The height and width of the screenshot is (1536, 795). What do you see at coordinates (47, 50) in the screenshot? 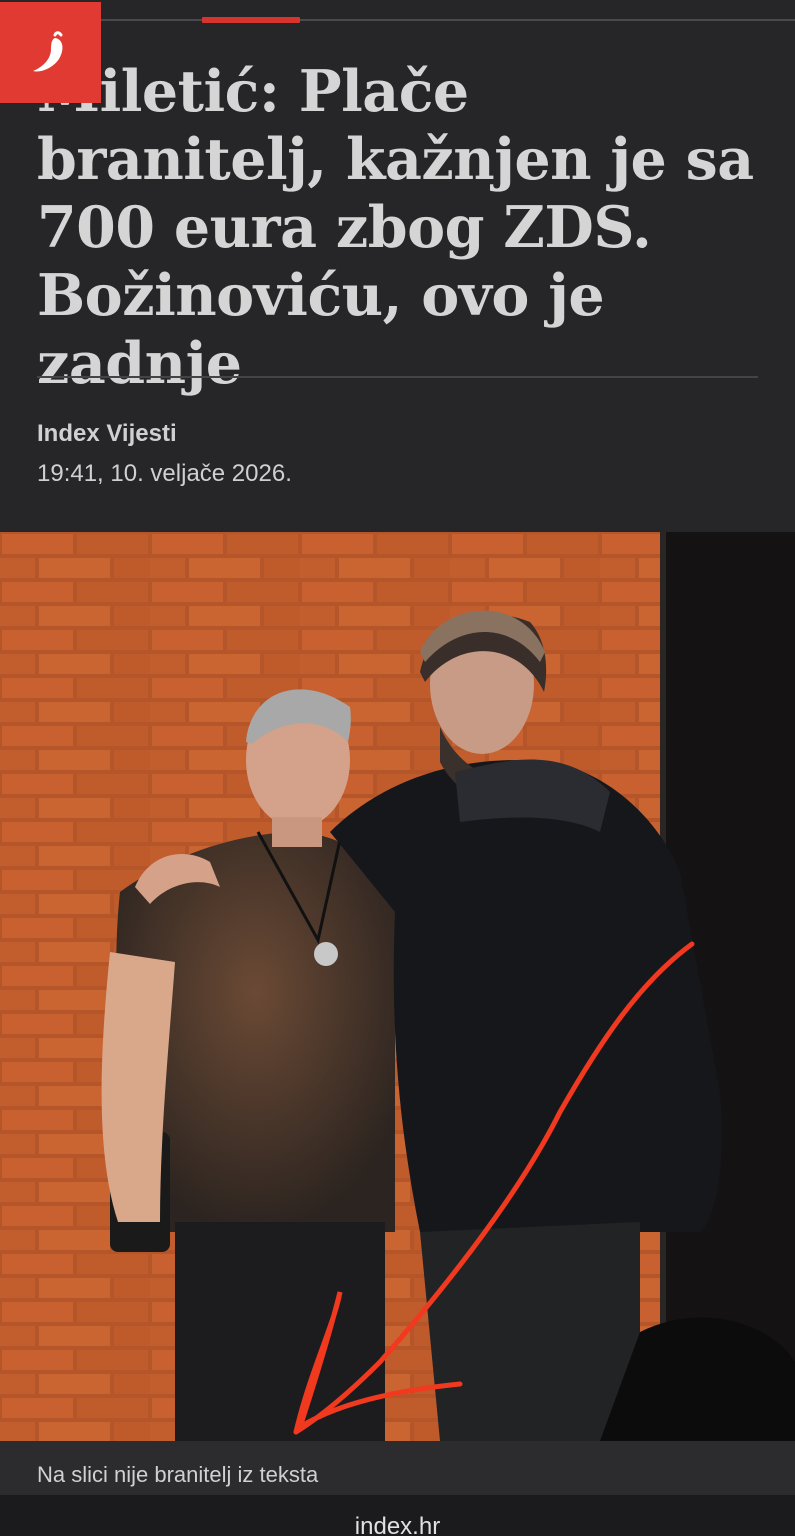
I see `chili-pepper-icon` at bounding box center [47, 50].